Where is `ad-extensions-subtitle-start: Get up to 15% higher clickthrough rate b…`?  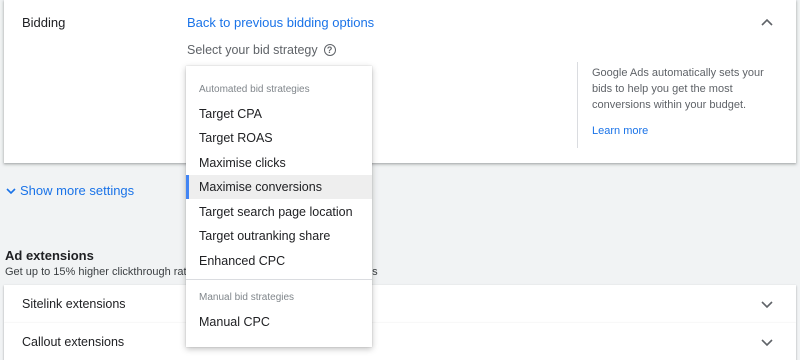
ad-extensions-subtitle-start: Get up to 15% higher clickthrough rate b… is located at coordinates (106, 272).